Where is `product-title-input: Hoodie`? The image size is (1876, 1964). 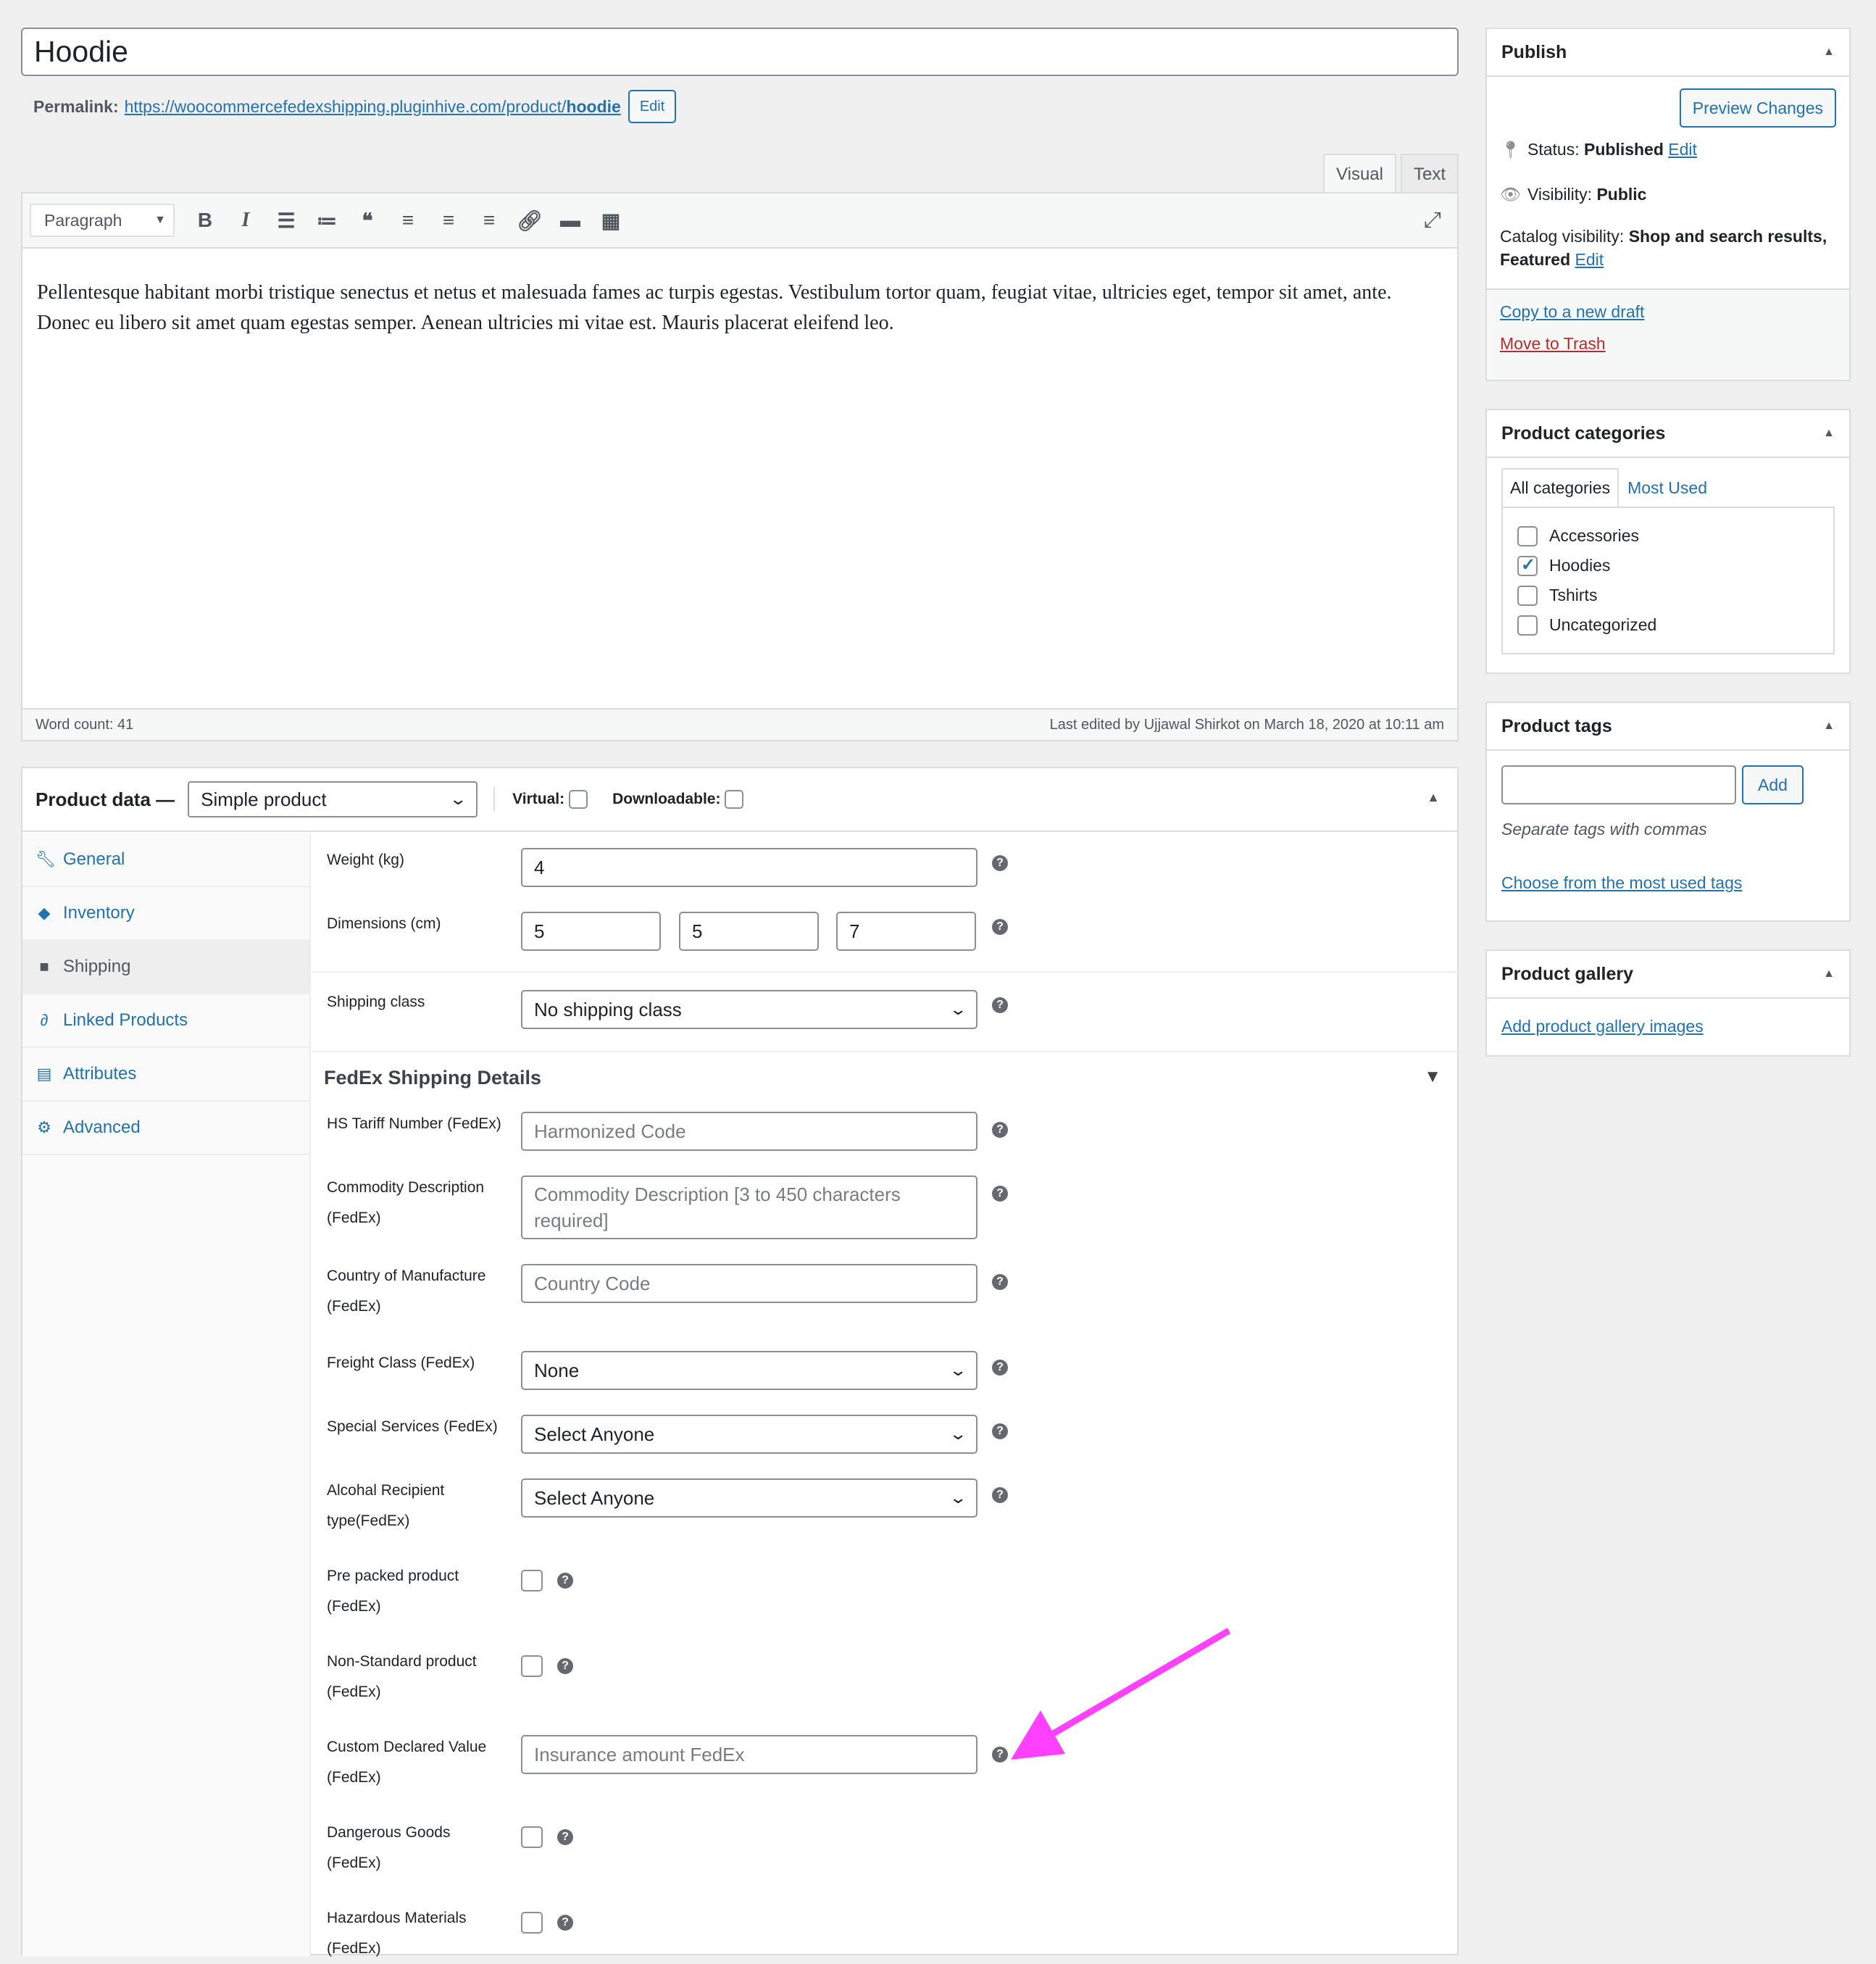 product-title-input: Hoodie is located at coordinates (740, 52).